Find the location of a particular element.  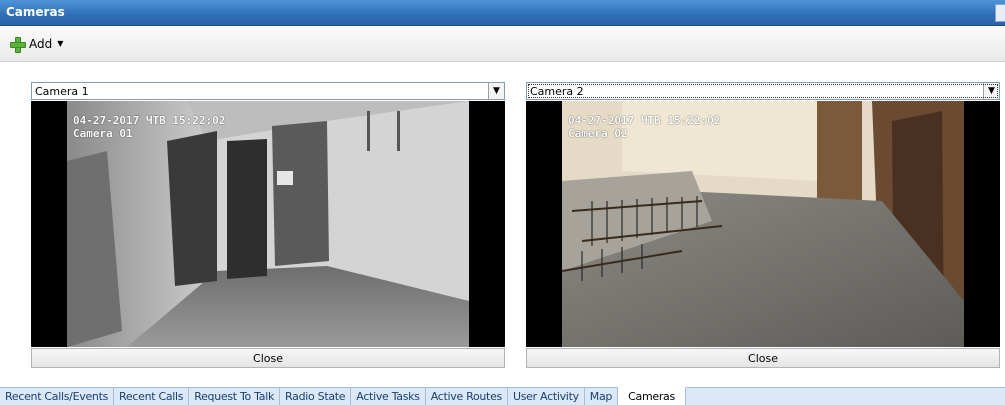

window-control-button is located at coordinates (1000, 13).